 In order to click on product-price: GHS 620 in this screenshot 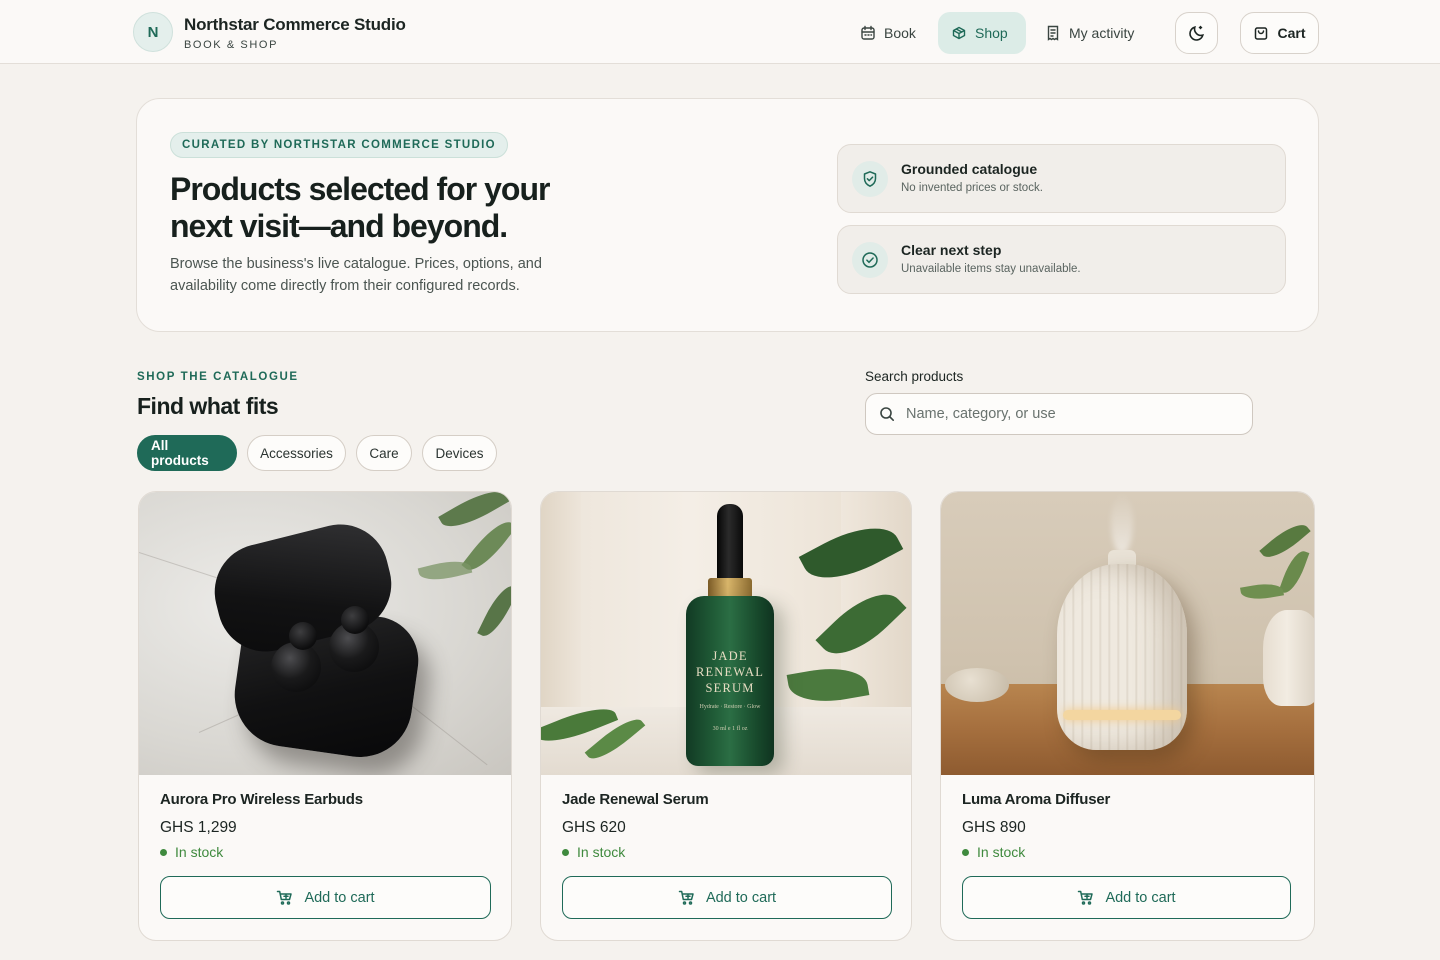, I will do `click(594, 827)`.